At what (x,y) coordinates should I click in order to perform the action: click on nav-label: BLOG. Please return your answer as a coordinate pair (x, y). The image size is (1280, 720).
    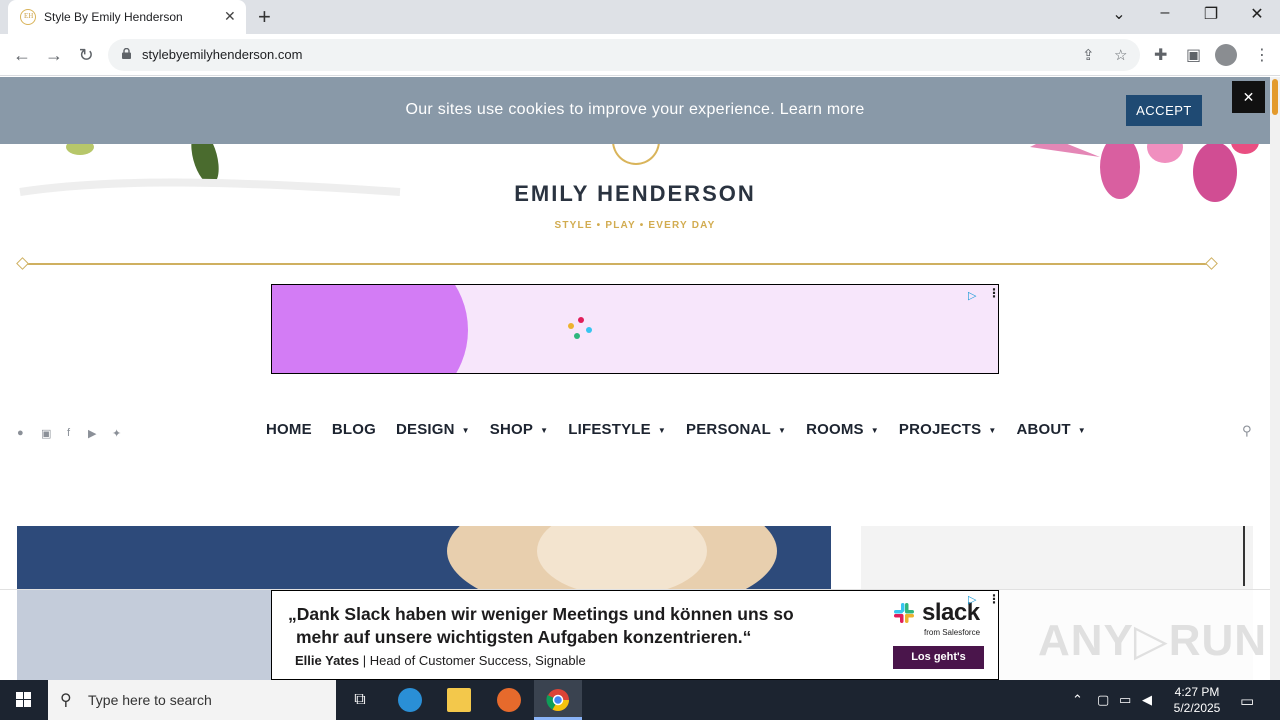
    Looking at the image, I should click on (353, 429).